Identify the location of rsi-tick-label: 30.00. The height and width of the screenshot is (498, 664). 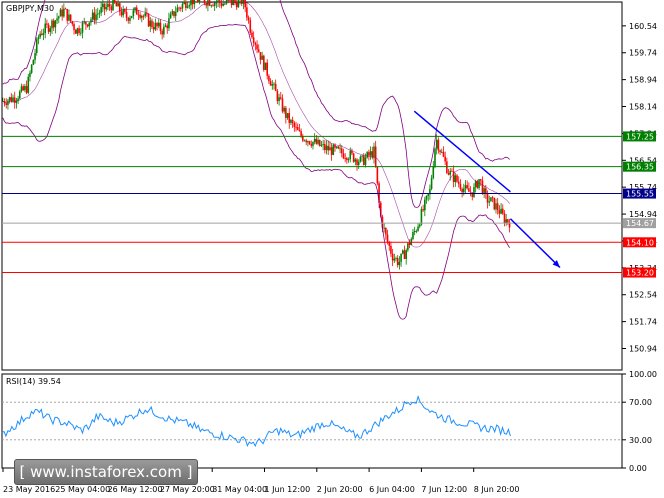
(640, 440).